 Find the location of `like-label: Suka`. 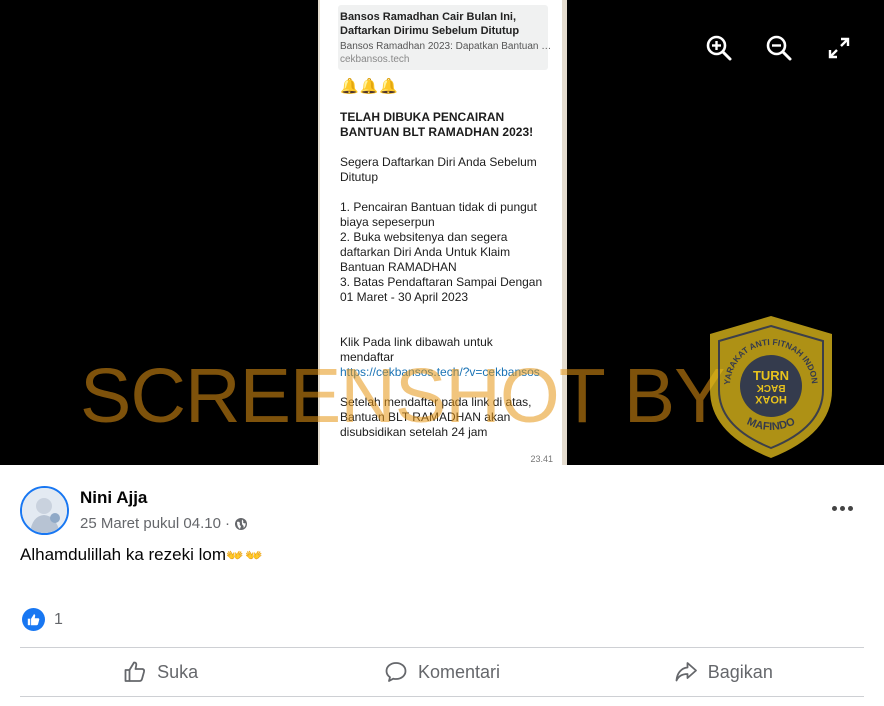

like-label: Suka is located at coordinates (178, 671).